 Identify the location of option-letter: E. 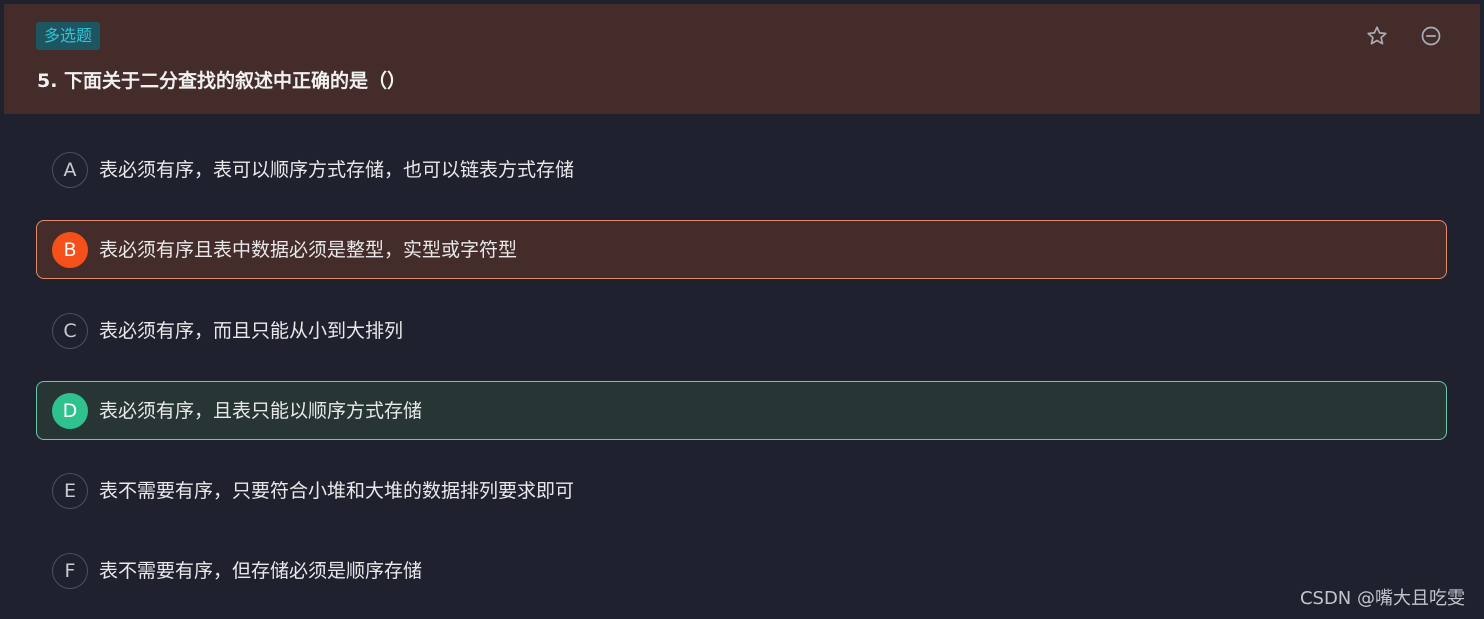
(70, 491).